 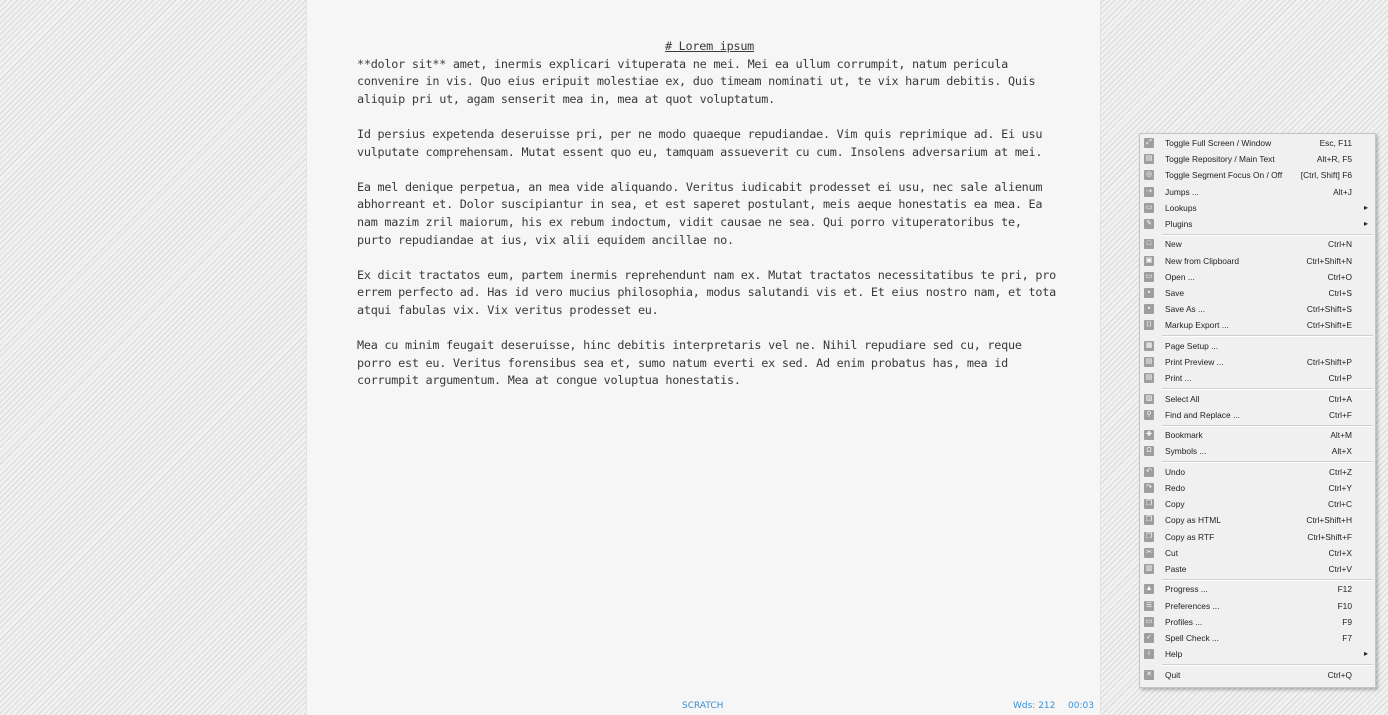 I want to click on menu-item-find-replace: ⚲ Find and Replace ... Ctrl+F, so click(x=1257, y=415).